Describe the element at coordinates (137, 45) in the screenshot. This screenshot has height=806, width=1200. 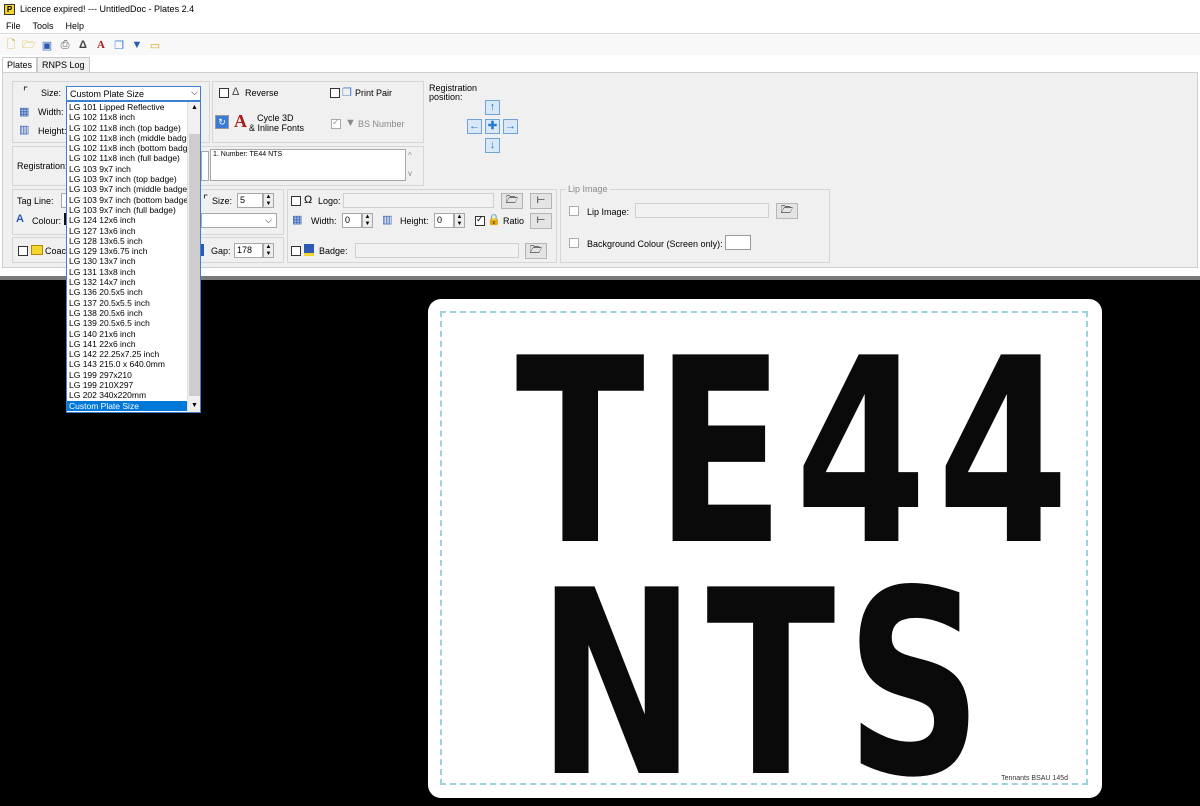
I see `filter-icon: ▼` at that location.